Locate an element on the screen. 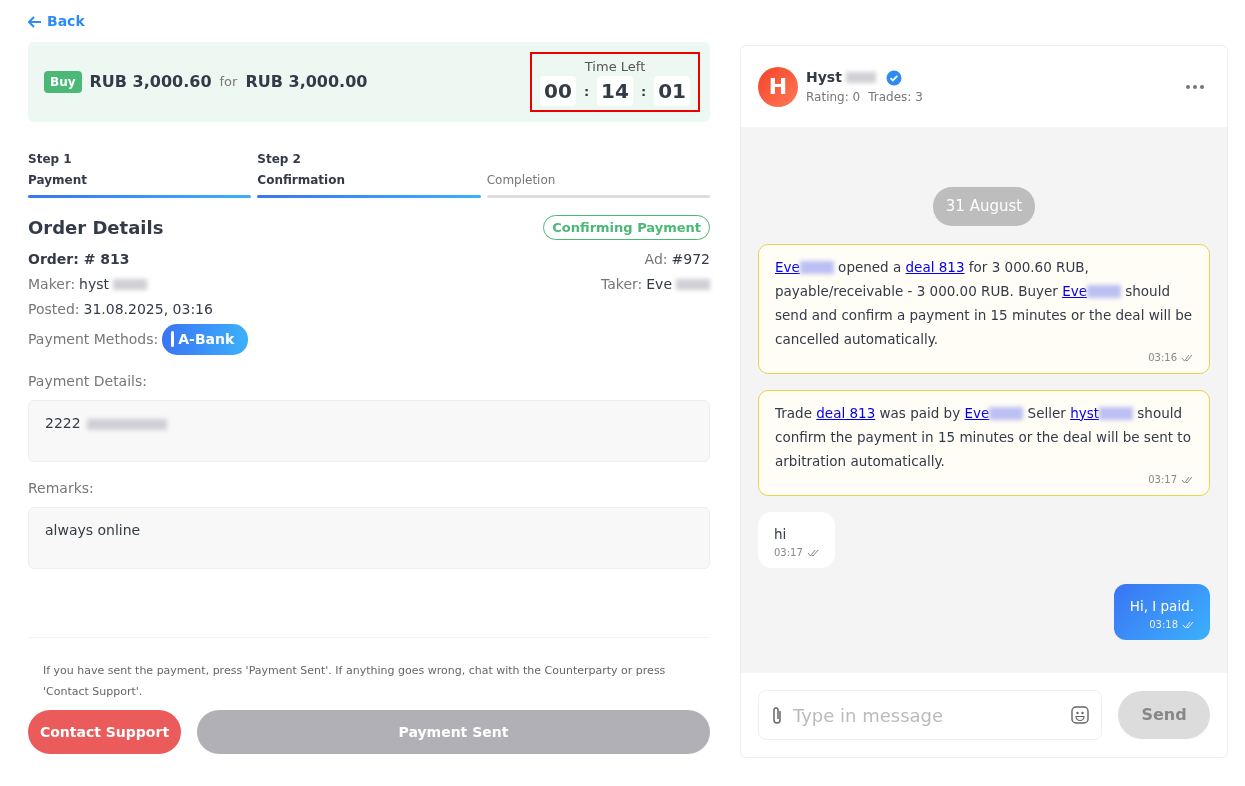 This screenshot has height=786, width=1245. payment-details-label: Payment Details: is located at coordinates (88, 381).